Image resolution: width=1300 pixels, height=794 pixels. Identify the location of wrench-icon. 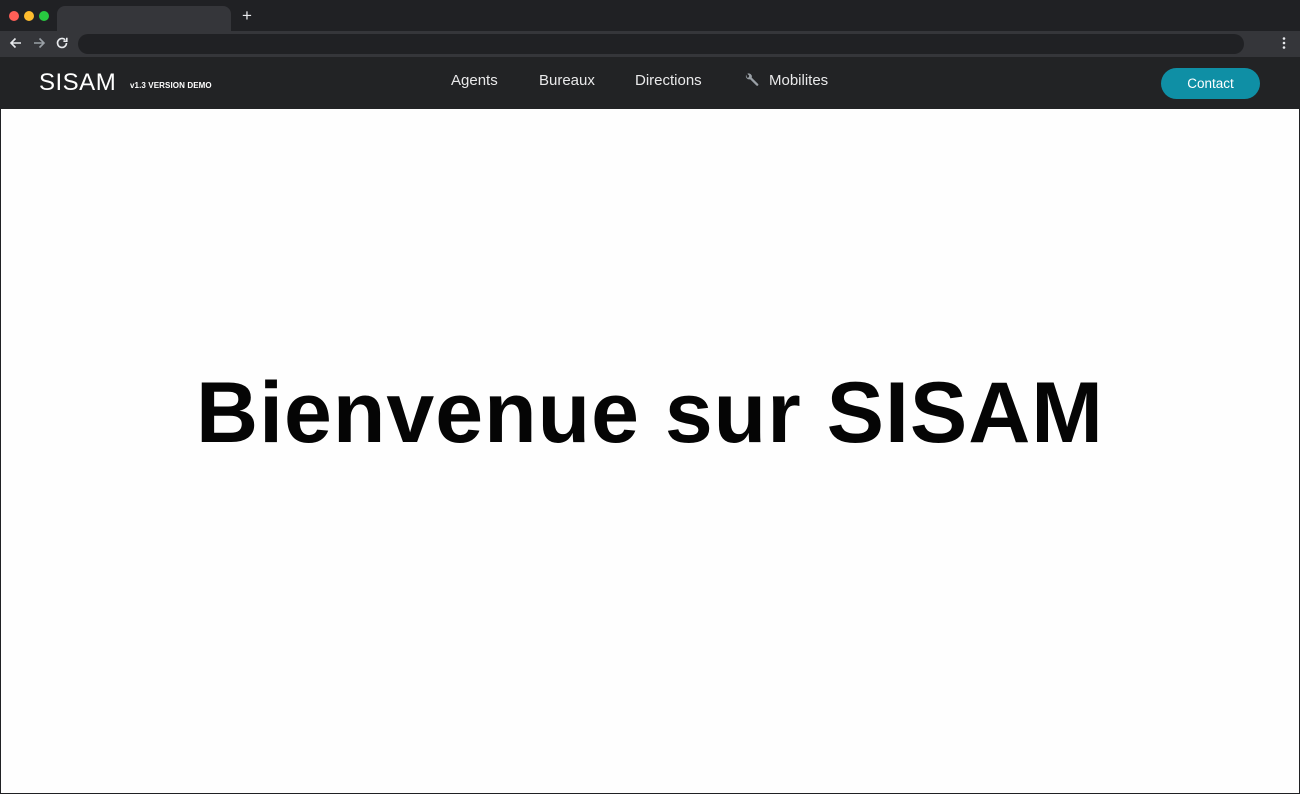
(751, 81).